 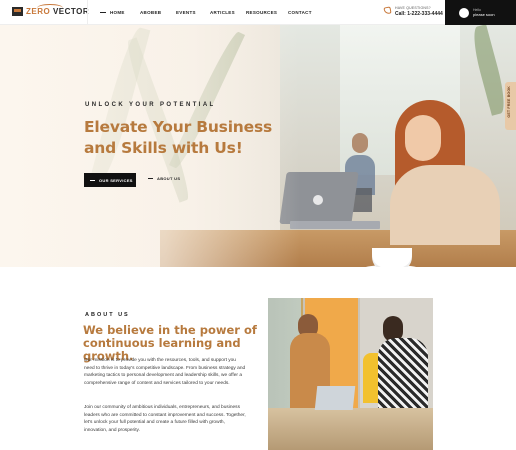 What do you see at coordinates (17, 11) in the screenshot?
I see `logo-mark-icon` at bounding box center [17, 11].